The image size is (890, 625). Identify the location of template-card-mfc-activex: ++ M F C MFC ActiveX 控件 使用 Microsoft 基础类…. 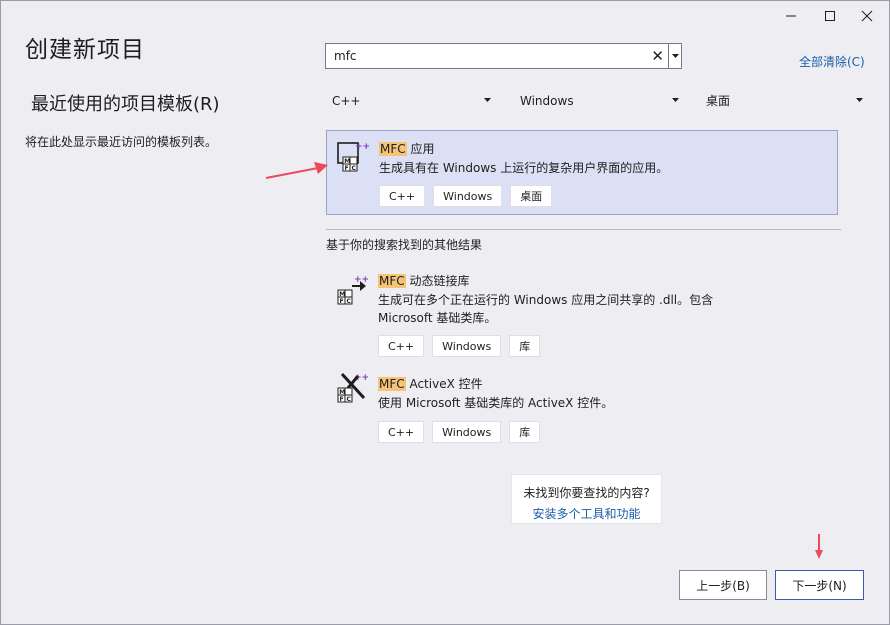
(582, 407).